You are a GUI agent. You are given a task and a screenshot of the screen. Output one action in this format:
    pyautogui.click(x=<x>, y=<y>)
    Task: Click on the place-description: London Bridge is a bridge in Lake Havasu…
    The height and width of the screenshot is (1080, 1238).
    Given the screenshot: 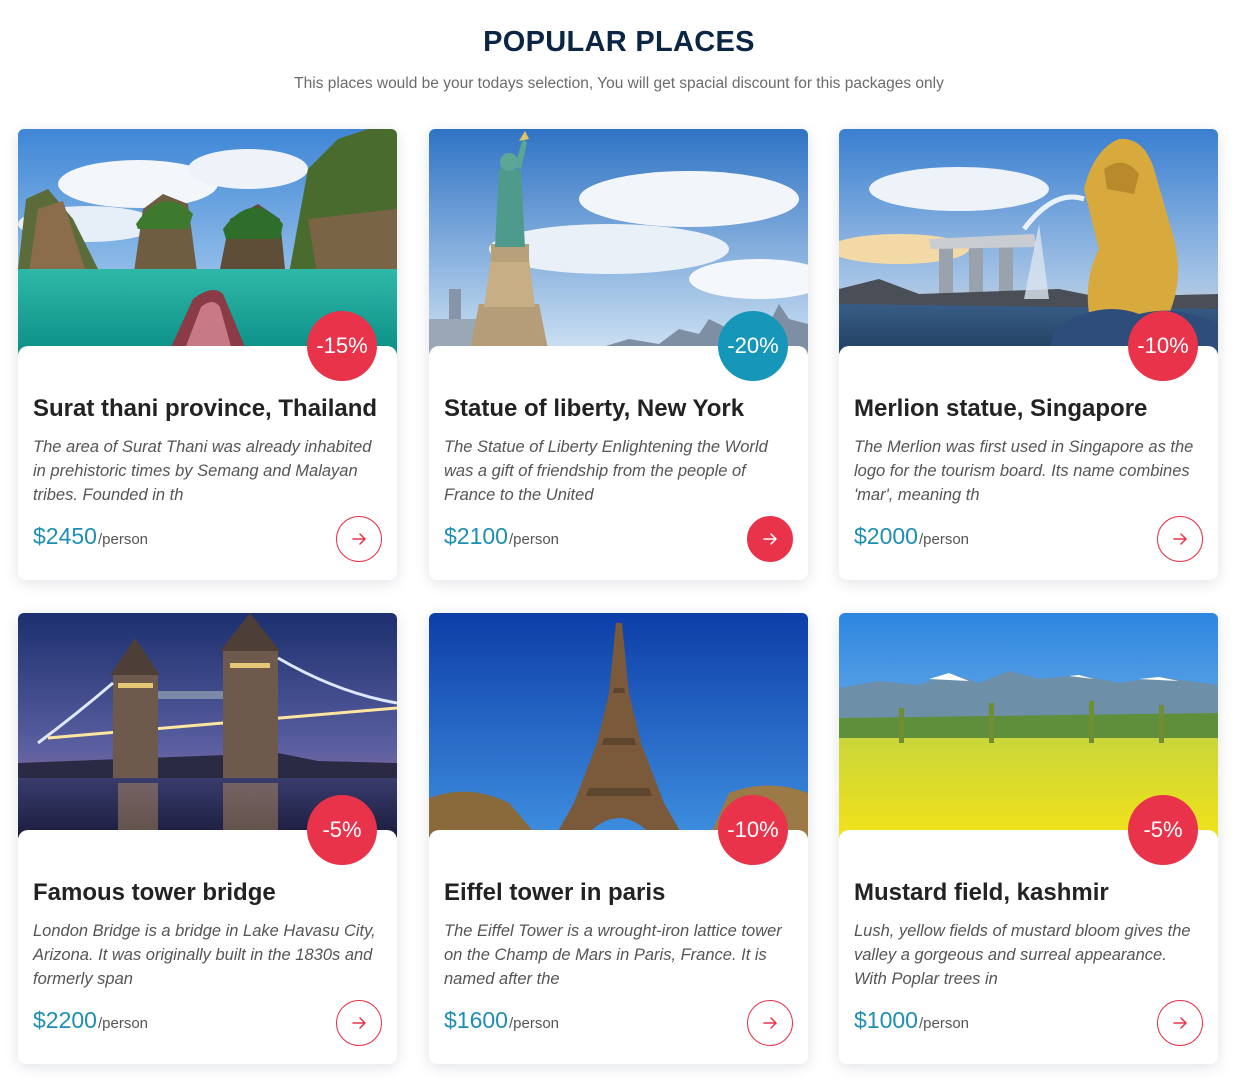 What is the action you would take?
    pyautogui.click(x=204, y=955)
    